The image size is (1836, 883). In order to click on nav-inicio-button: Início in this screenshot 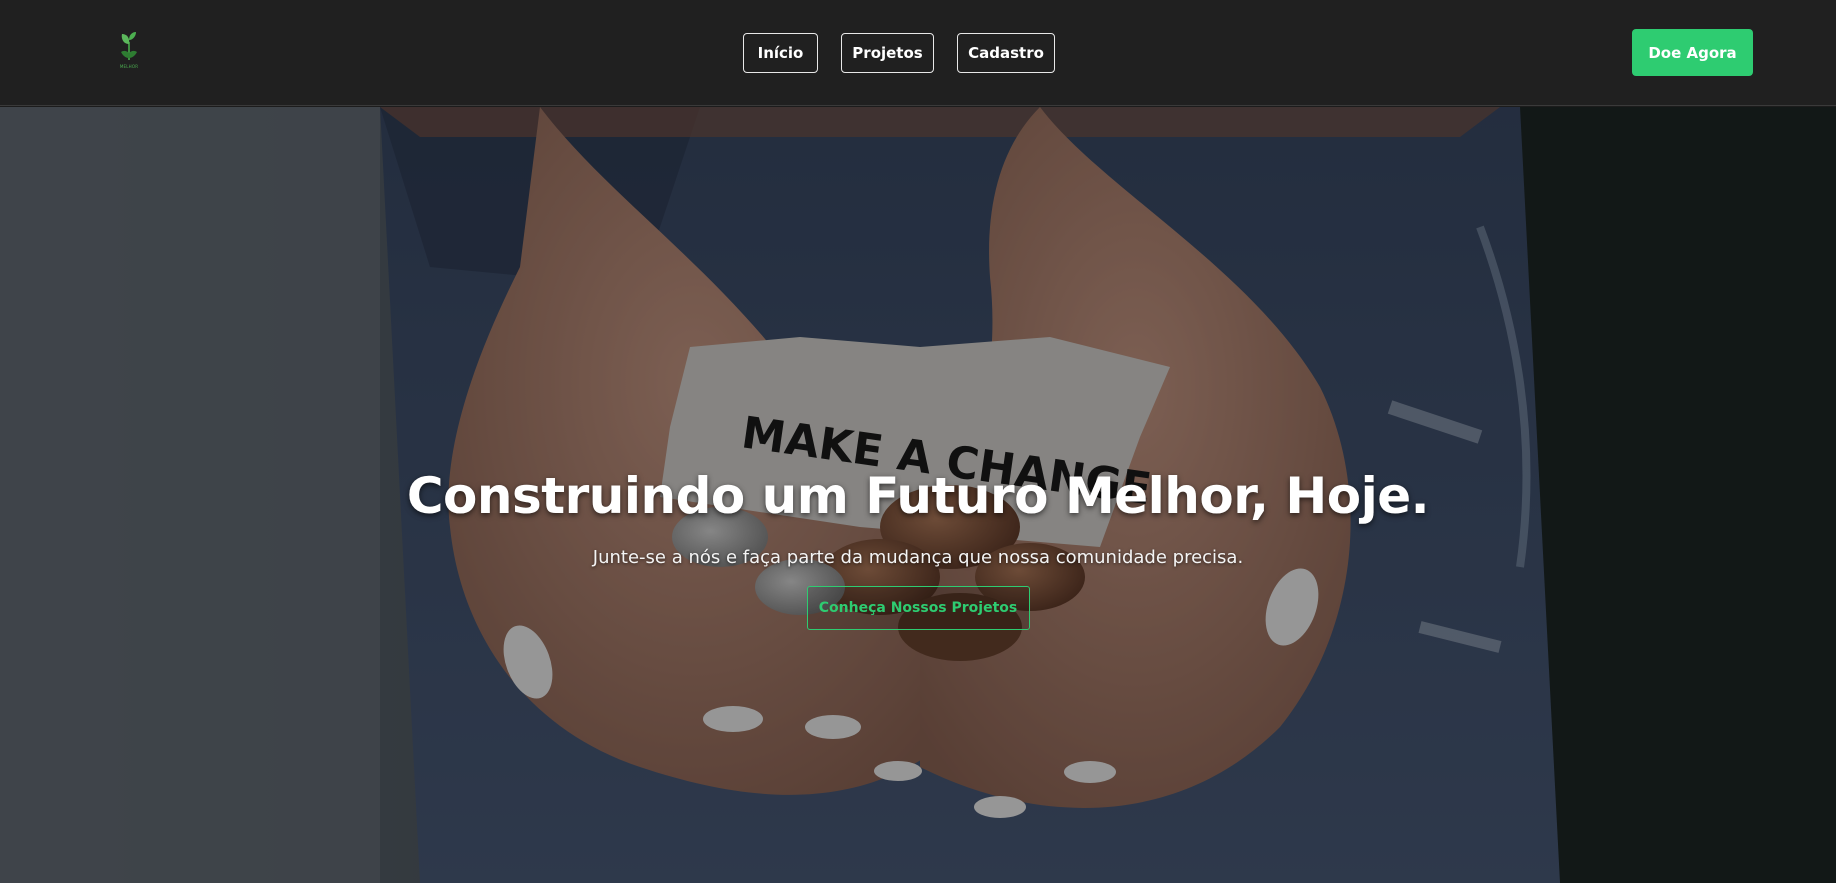, I will do `click(780, 53)`.